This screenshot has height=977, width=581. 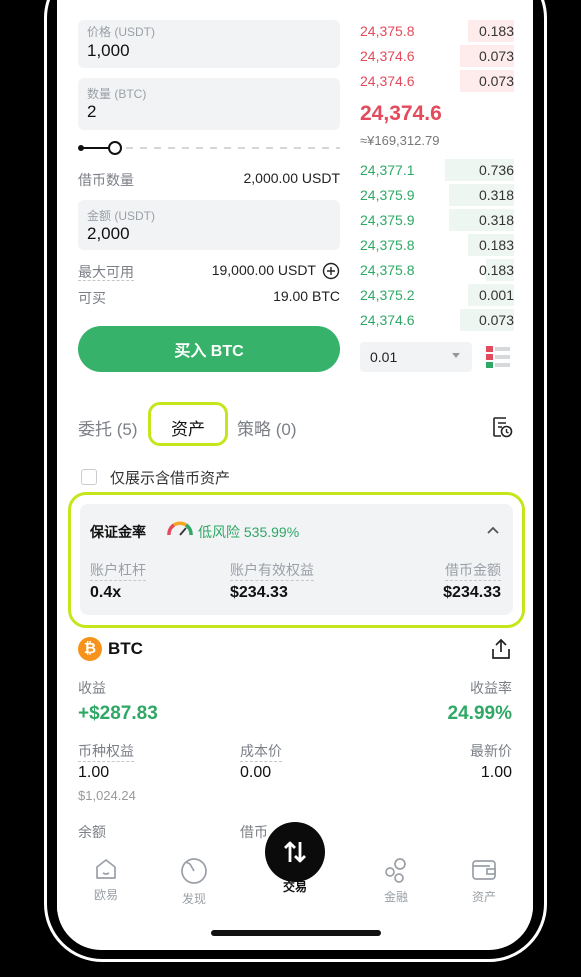 What do you see at coordinates (484, 872) in the screenshot?
I see `nav-assets: 资产` at bounding box center [484, 872].